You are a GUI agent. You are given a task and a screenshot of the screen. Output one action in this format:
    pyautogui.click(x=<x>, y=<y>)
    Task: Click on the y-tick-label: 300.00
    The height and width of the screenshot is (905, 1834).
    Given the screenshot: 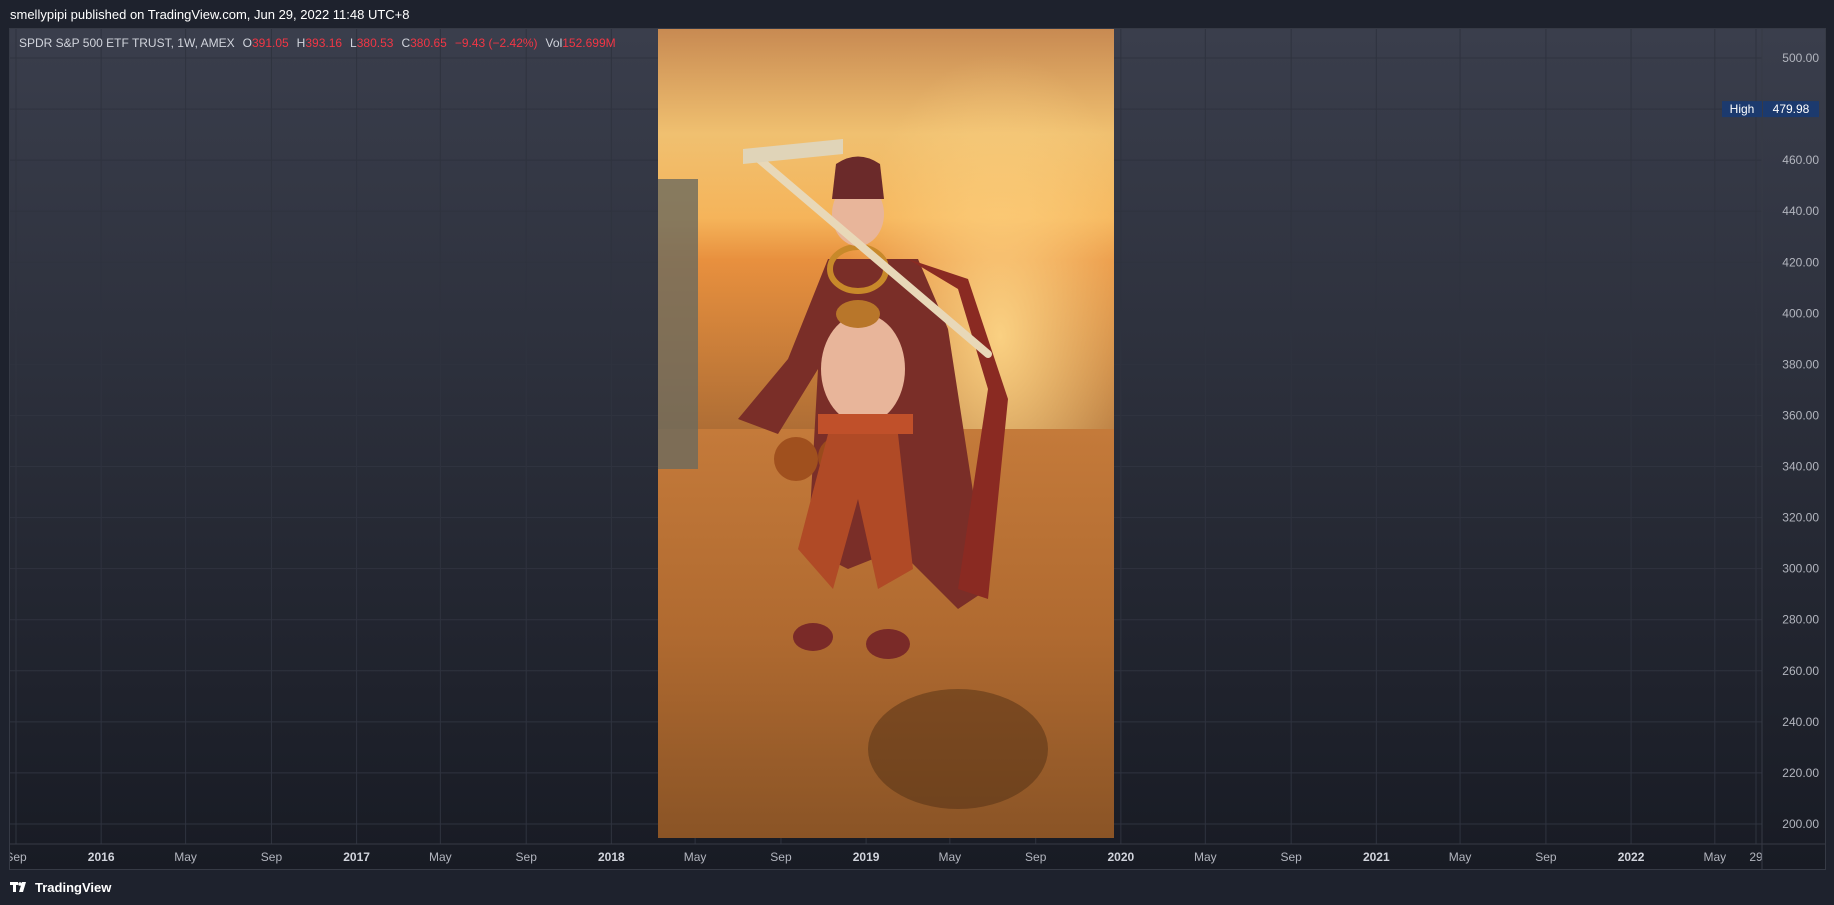 What is the action you would take?
    pyautogui.click(x=1800, y=569)
    